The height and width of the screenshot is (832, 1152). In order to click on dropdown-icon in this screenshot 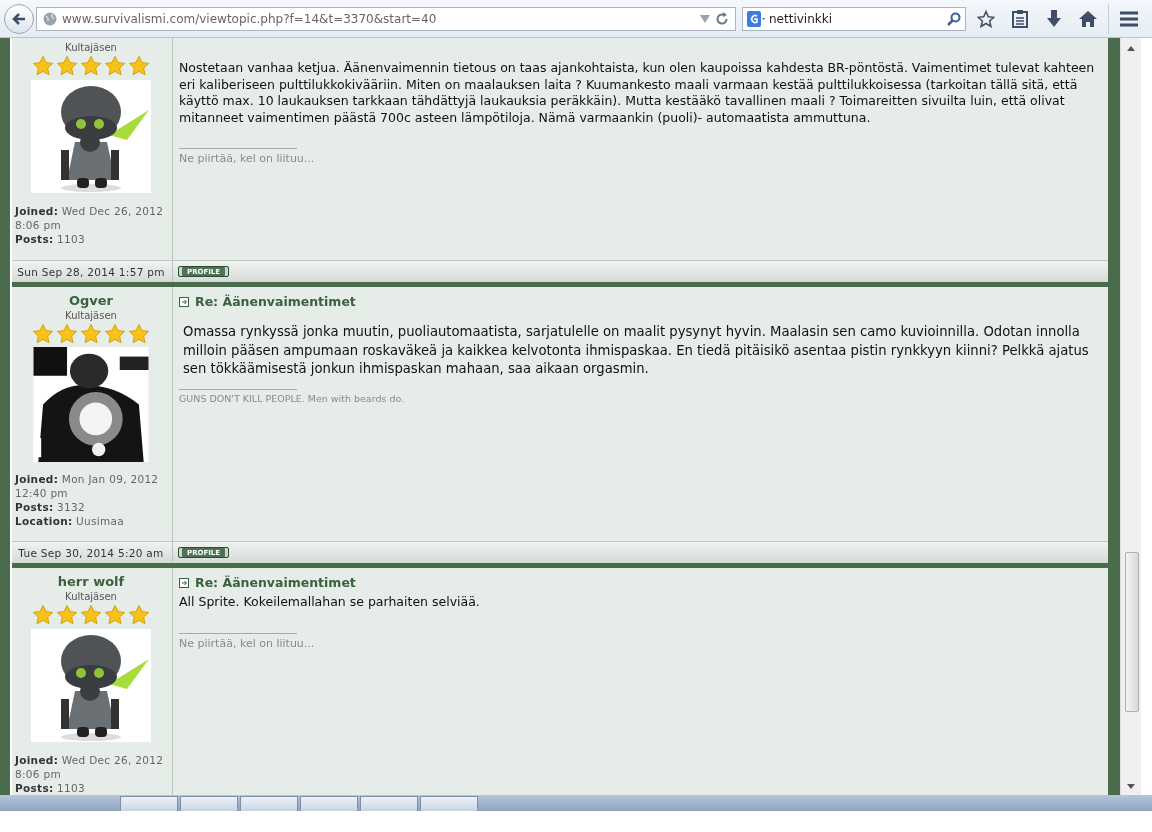, I will do `click(705, 18)`.